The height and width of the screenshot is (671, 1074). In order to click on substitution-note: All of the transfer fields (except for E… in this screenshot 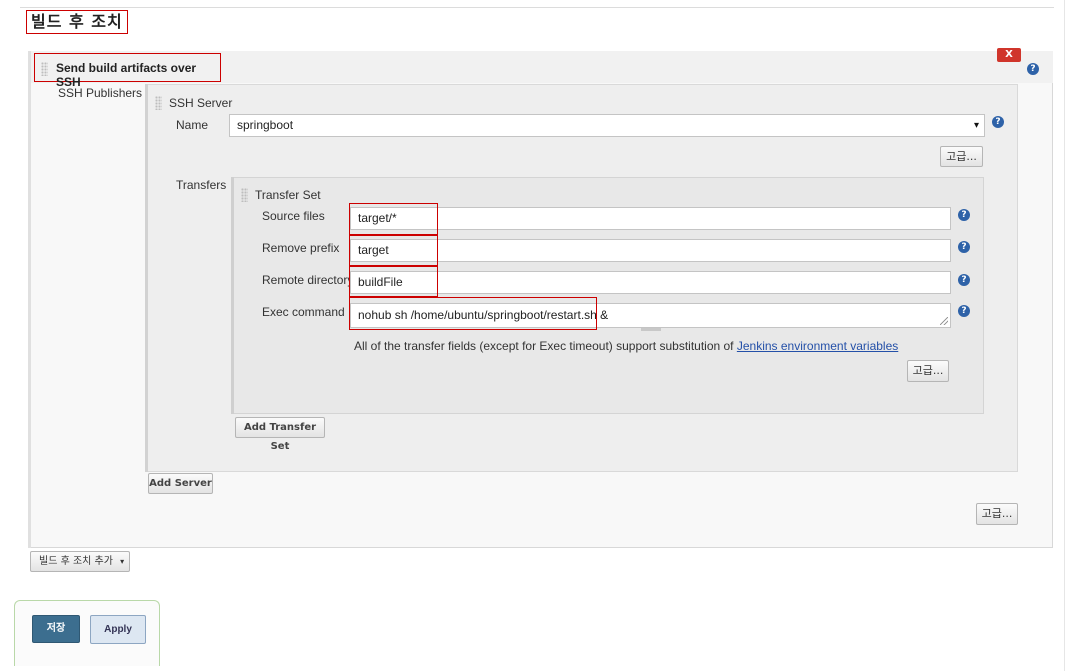, I will do `click(626, 346)`.